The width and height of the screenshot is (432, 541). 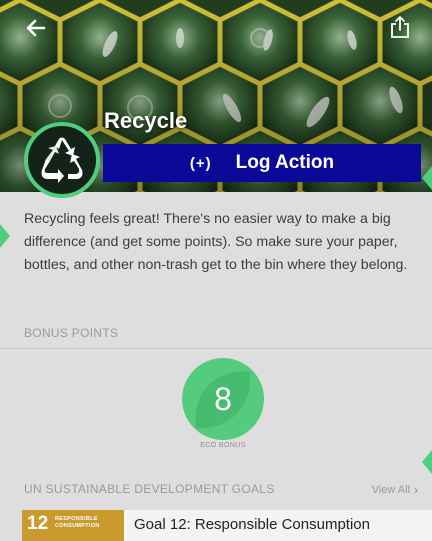 I want to click on view-all-label: View All, so click(x=390, y=490).